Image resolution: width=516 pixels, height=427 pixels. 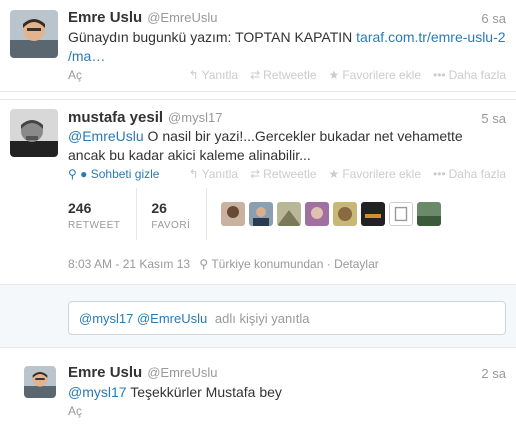 What do you see at coordinates (34, 133) in the screenshot?
I see `avatar-mustafa-yesil` at bounding box center [34, 133].